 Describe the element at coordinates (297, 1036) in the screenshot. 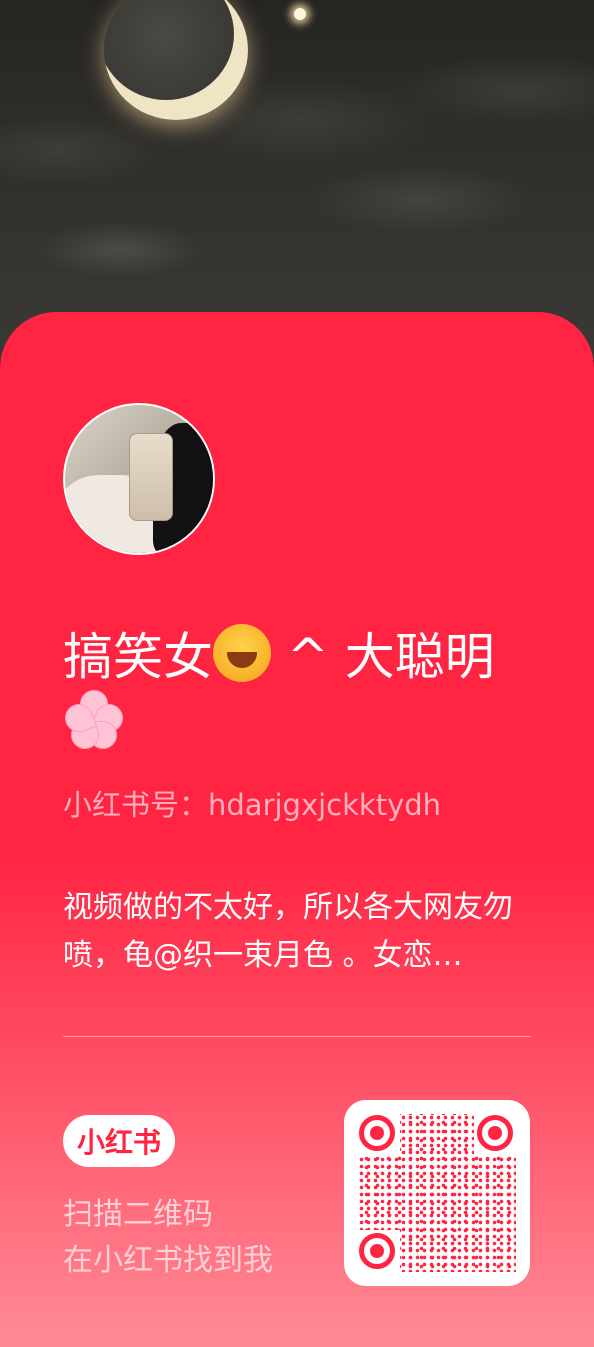

I see `divider` at that location.